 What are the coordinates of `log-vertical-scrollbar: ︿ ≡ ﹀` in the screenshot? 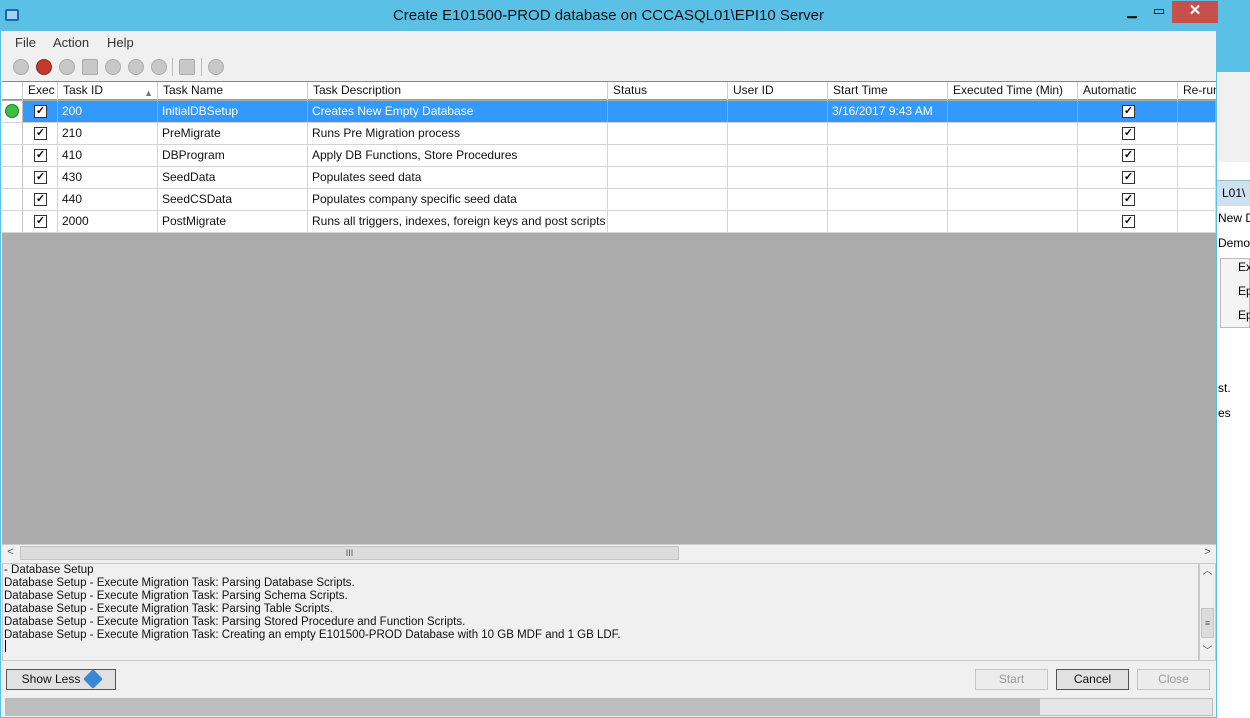 It's located at (1207, 612).